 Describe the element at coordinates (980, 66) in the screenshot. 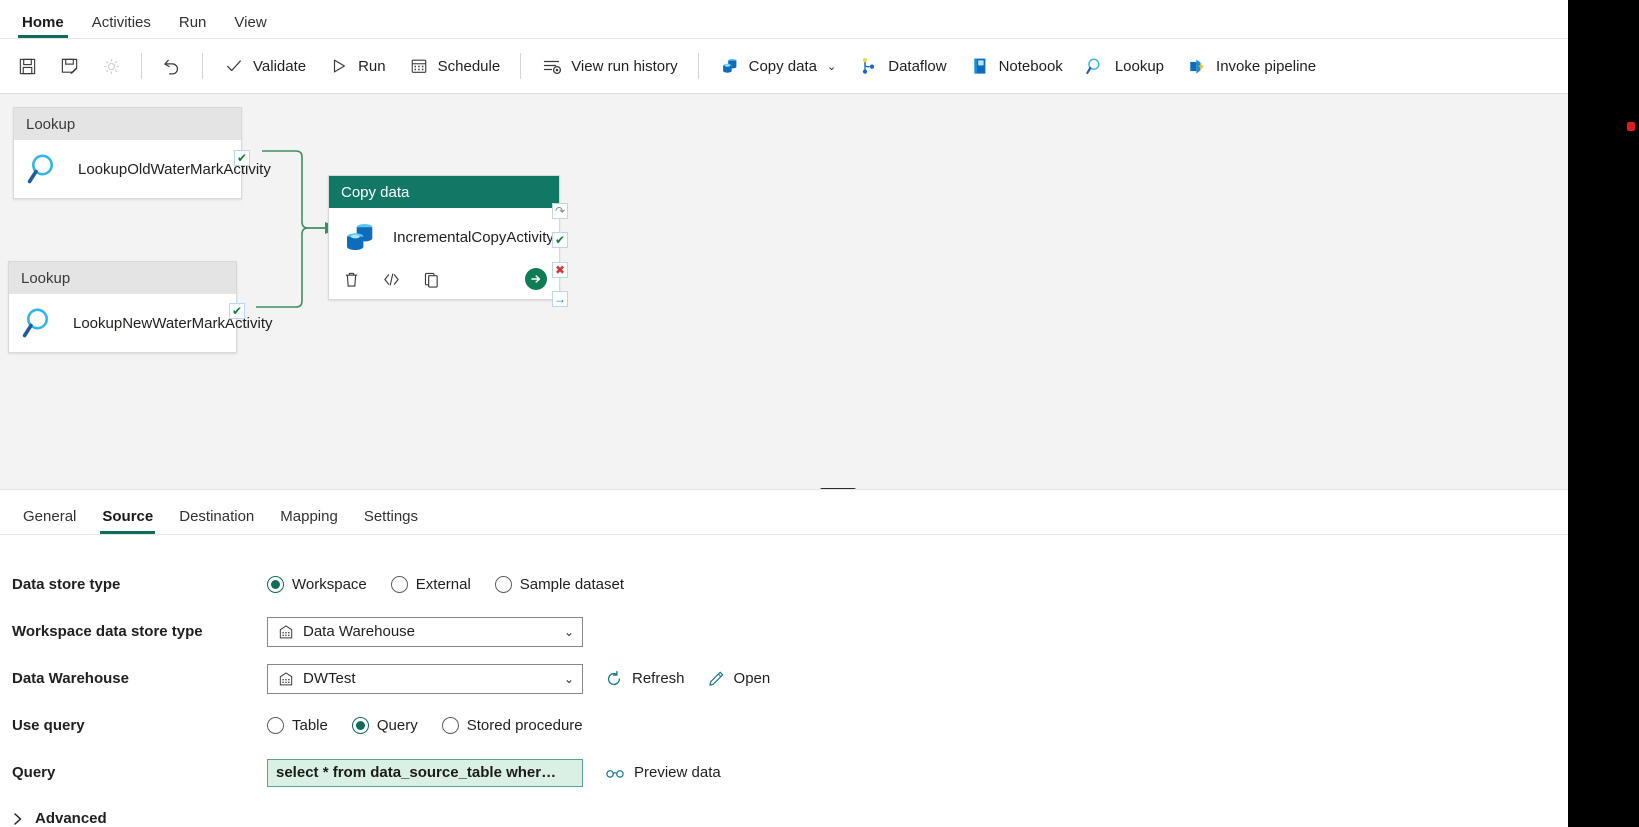

I see `notebook-icon` at that location.